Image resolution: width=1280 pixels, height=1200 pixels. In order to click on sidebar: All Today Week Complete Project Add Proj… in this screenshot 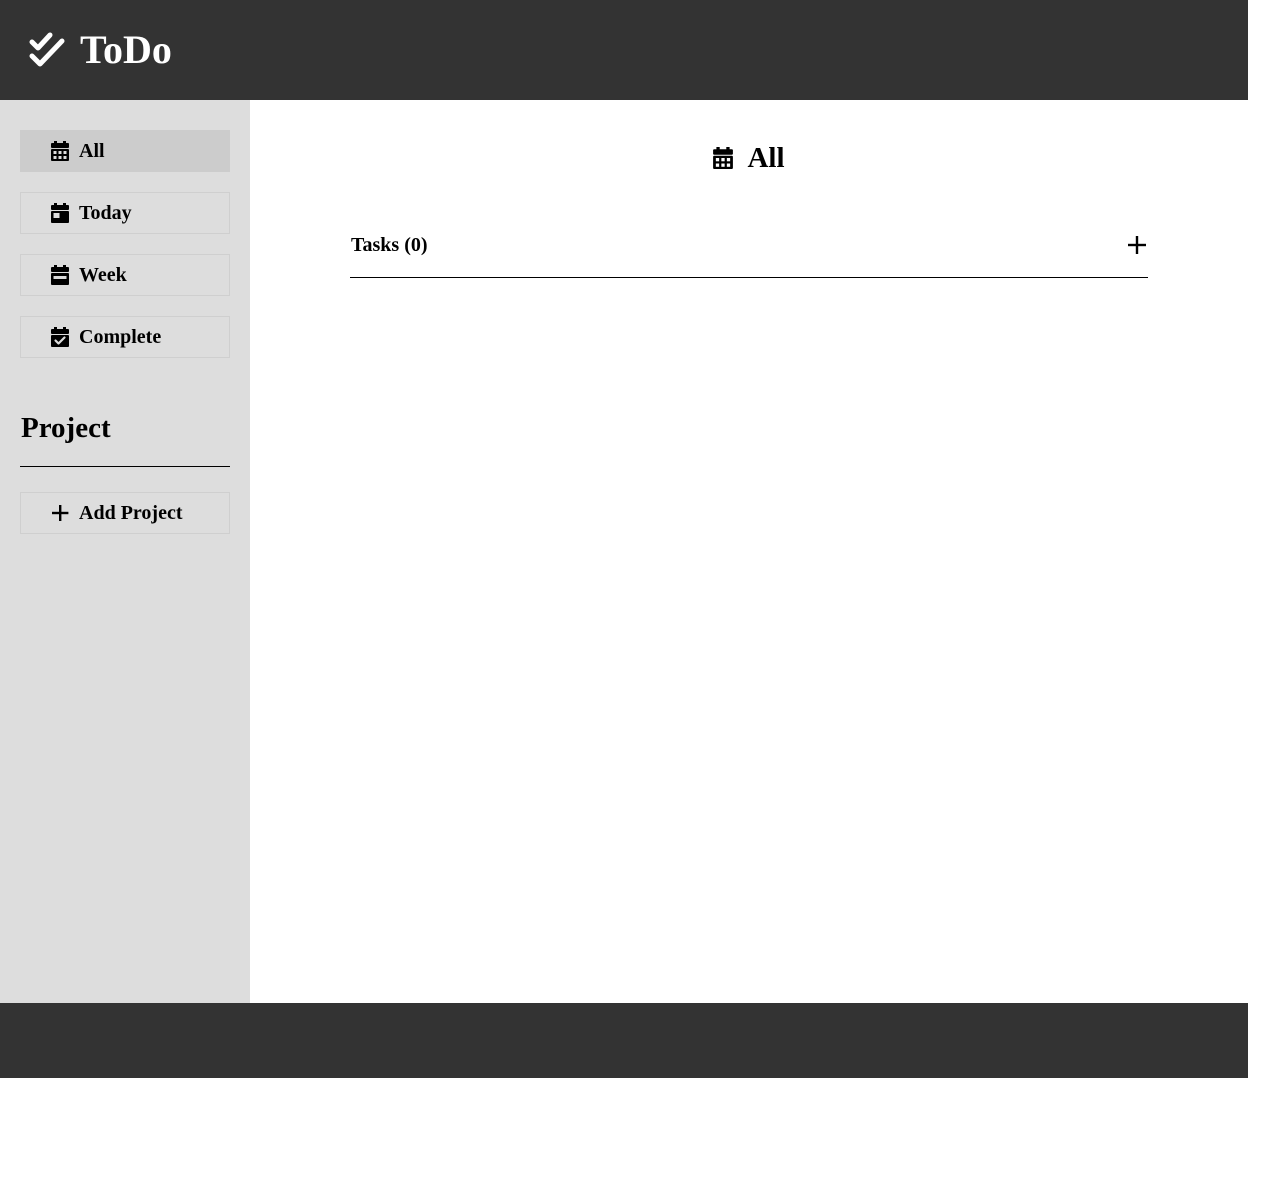, I will do `click(125, 551)`.